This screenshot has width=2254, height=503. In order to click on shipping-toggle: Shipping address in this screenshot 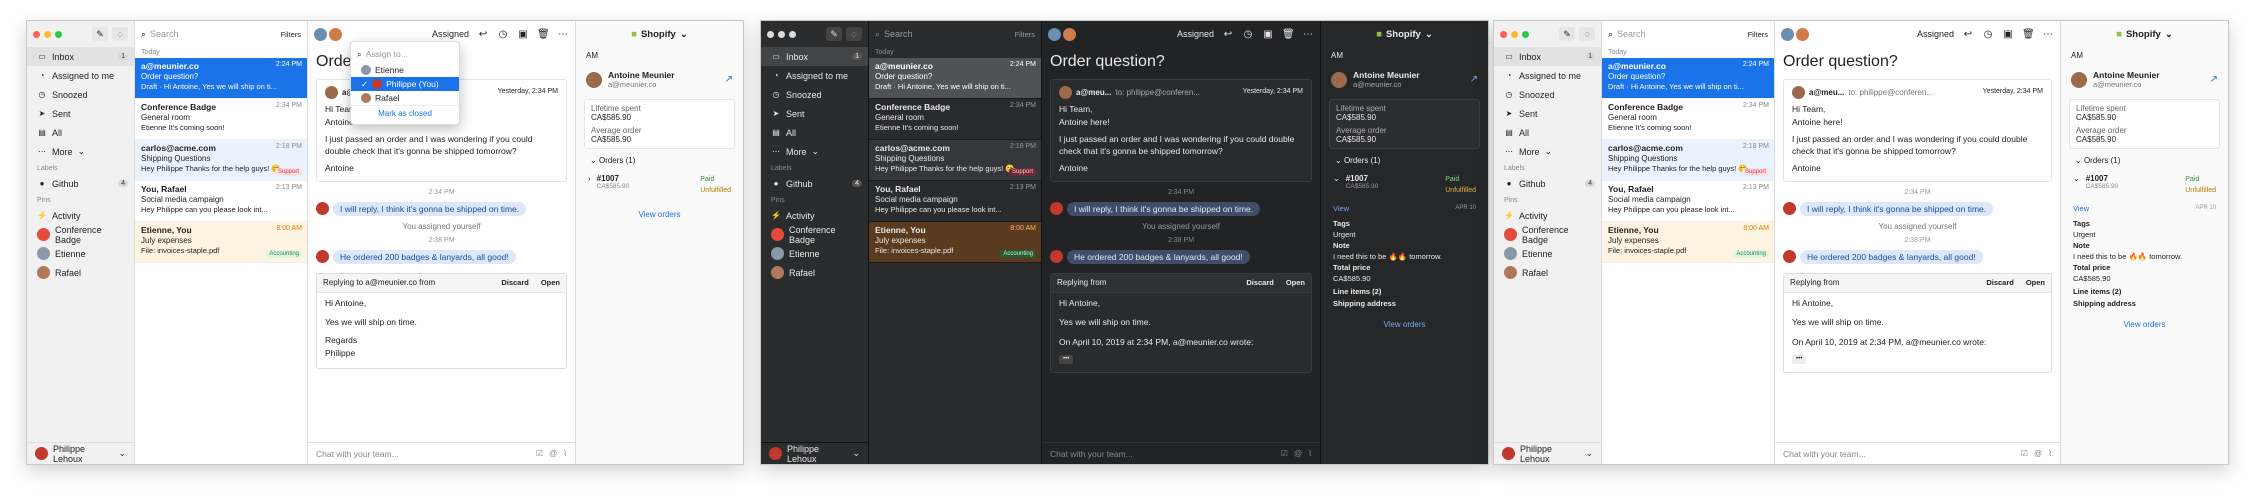, I will do `click(2144, 304)`.